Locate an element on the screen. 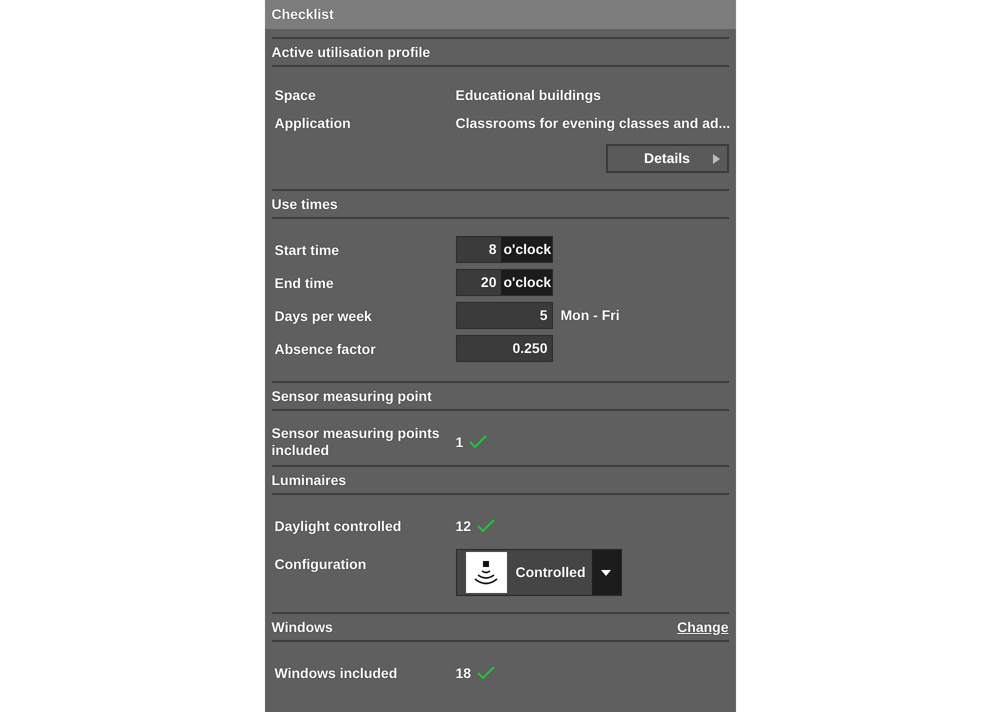  field-label: Days per week is located at coordinates (323, 316).